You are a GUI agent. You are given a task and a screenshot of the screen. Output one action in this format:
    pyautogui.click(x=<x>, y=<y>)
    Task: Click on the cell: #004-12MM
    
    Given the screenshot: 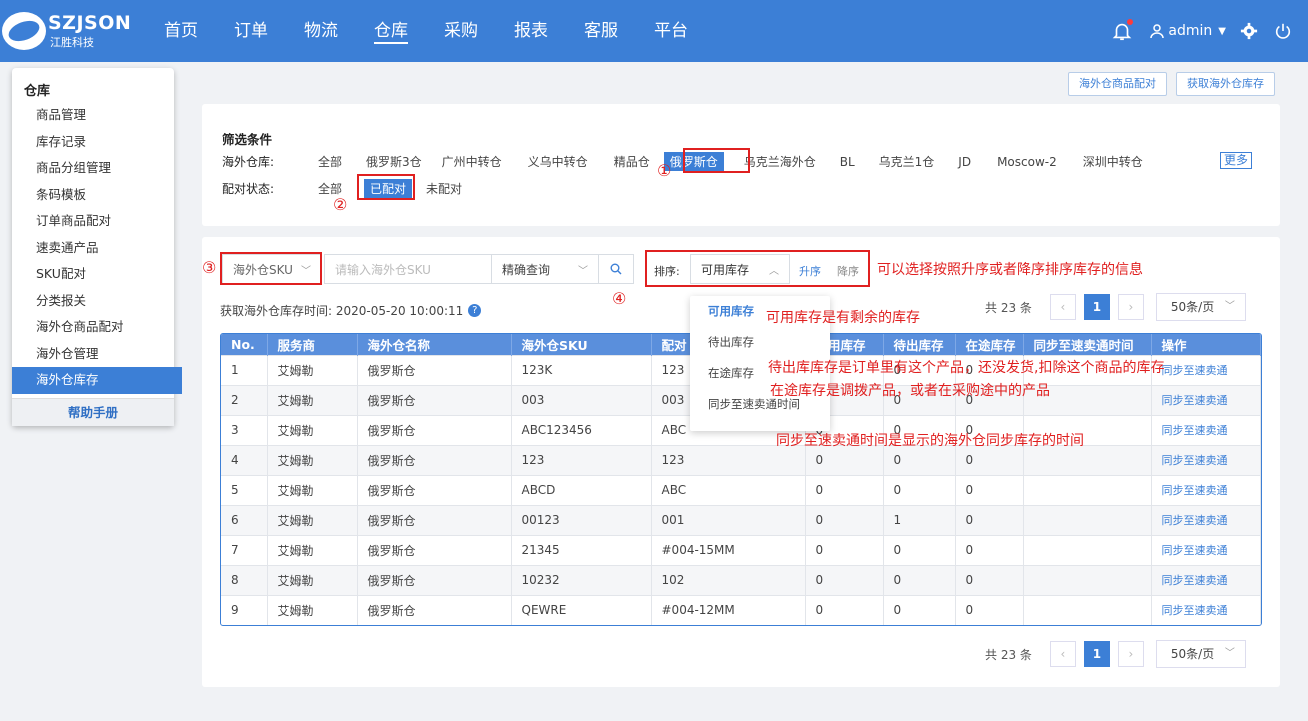 What is the action you would take?
    pyautogui.click(x=728, y=609)
    